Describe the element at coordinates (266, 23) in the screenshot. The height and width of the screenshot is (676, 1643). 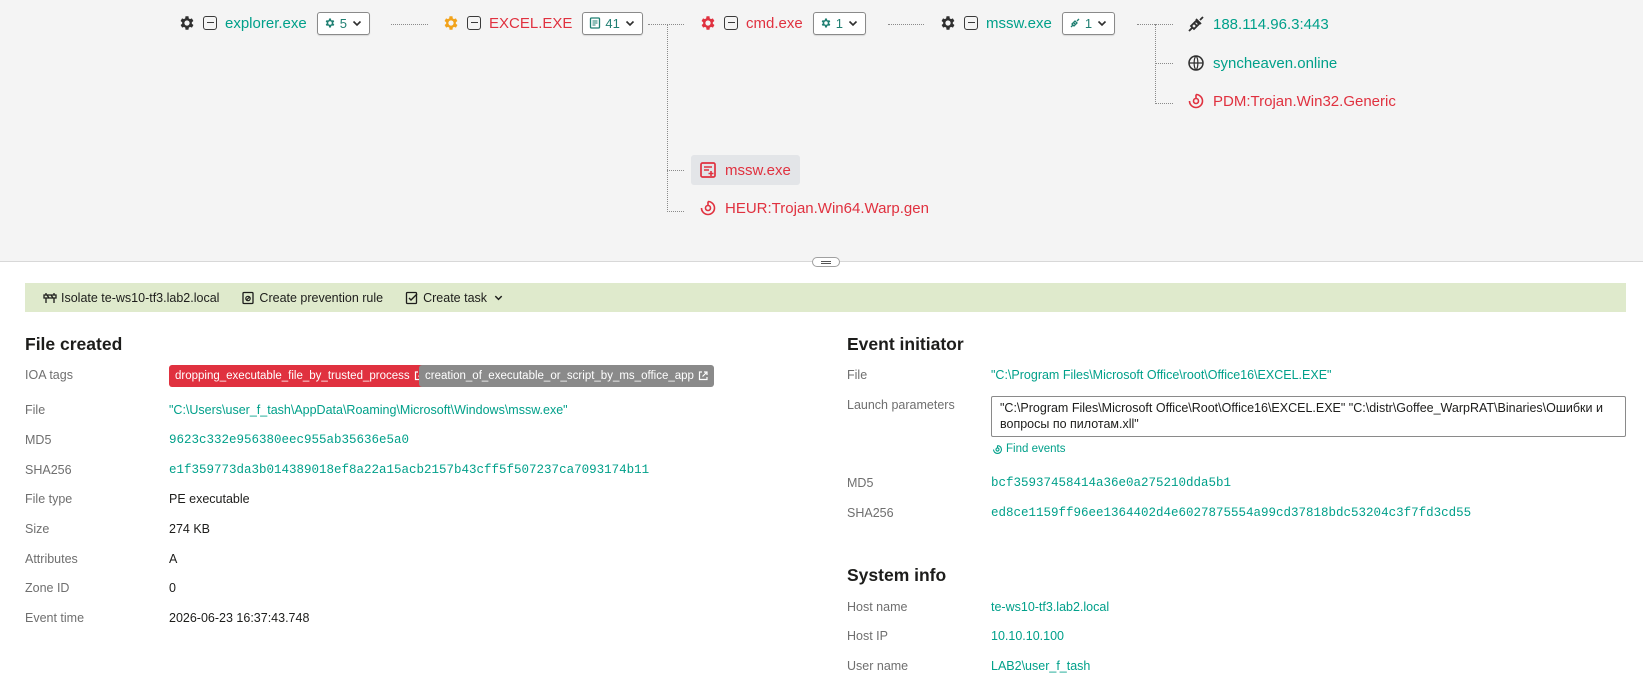
I see `process-name: explorer.exe` at that location.